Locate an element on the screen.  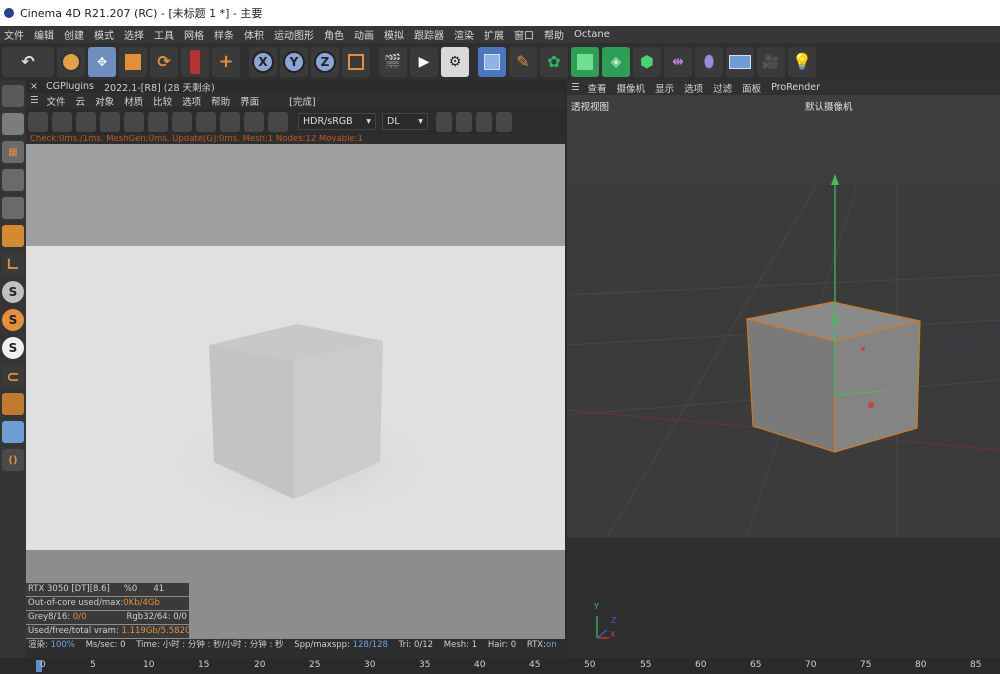
material-ball-icon is located at coordinates (182, 121).